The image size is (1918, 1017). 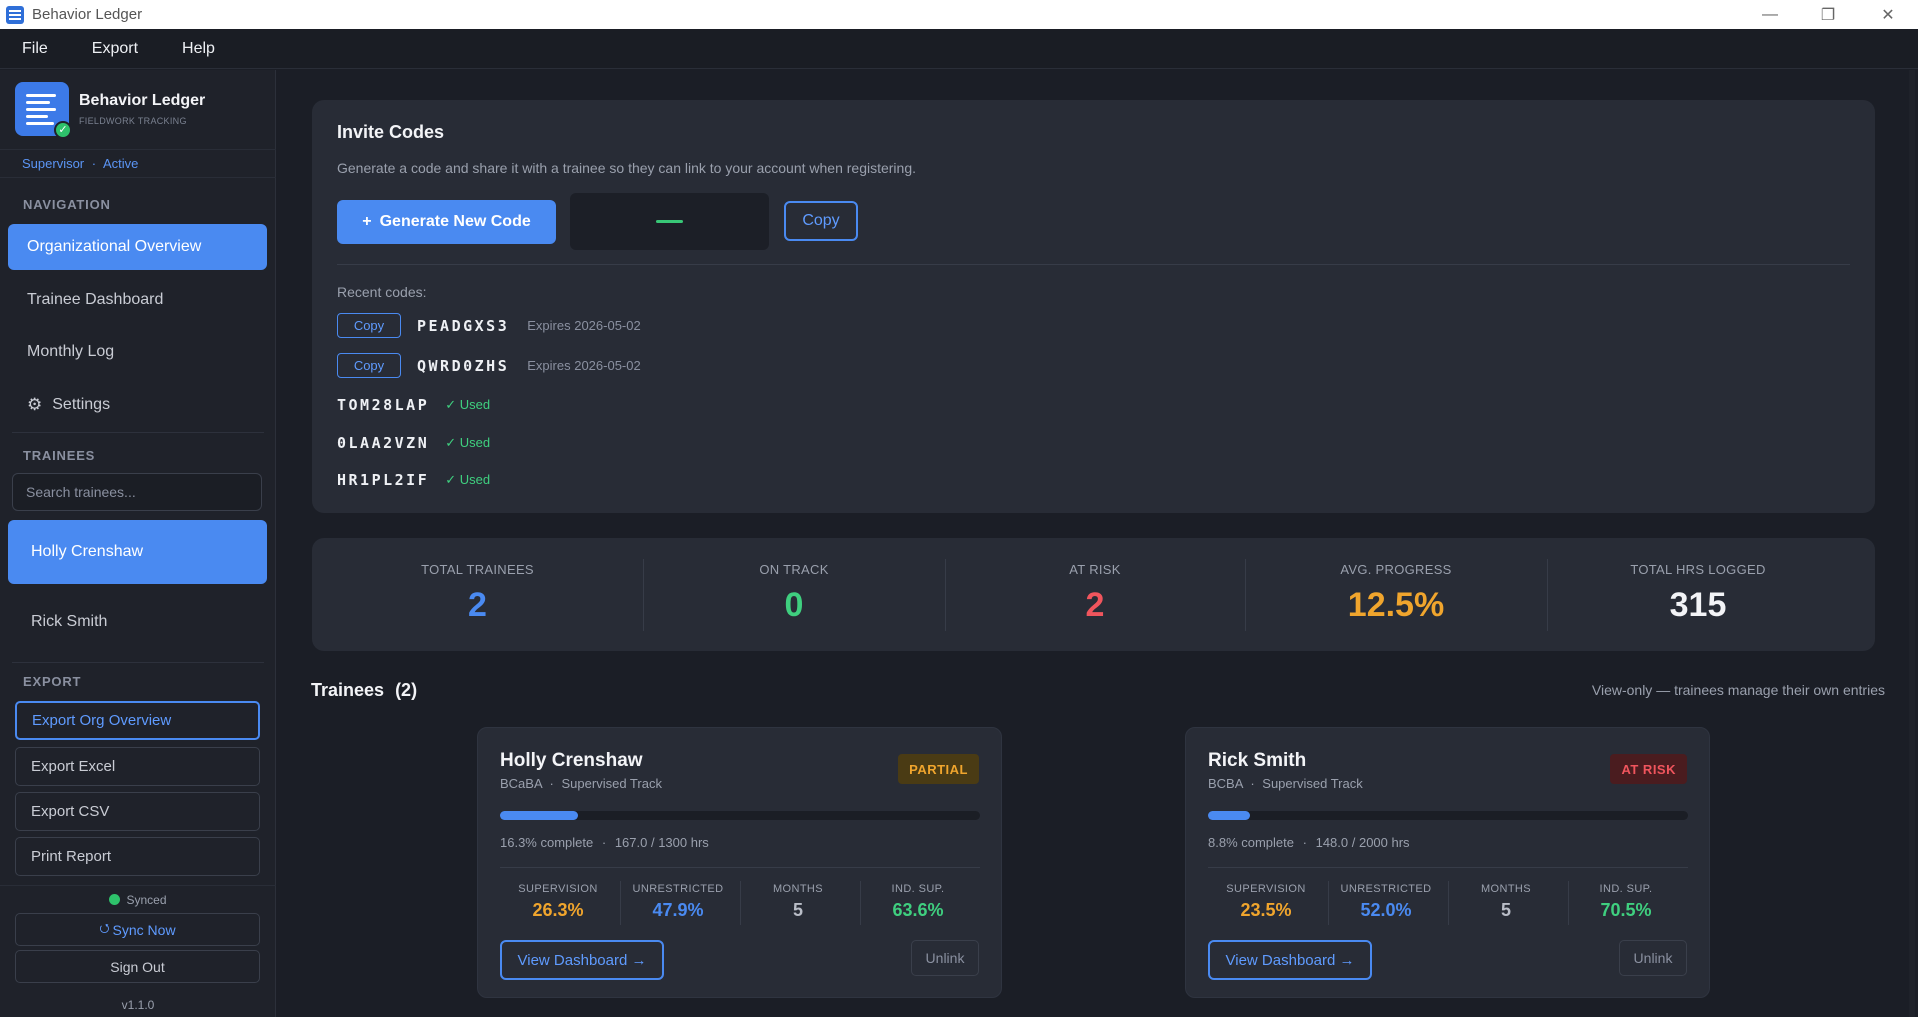 What do you see at coordinates (669, 221) in the screenshot?
I see `generated-code-display` at bounding box center [669, 221].